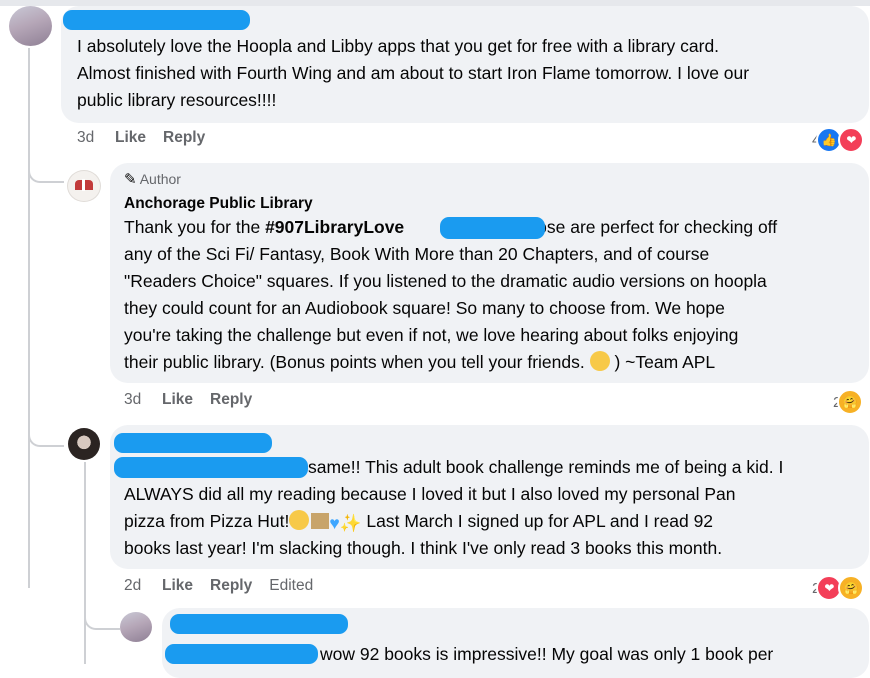 The height and width of the screenshot is (678, 870). Describe the element at coordinates (218, 204) in the screenshot. I see `author-name: Anchorage Public Library` at that location.